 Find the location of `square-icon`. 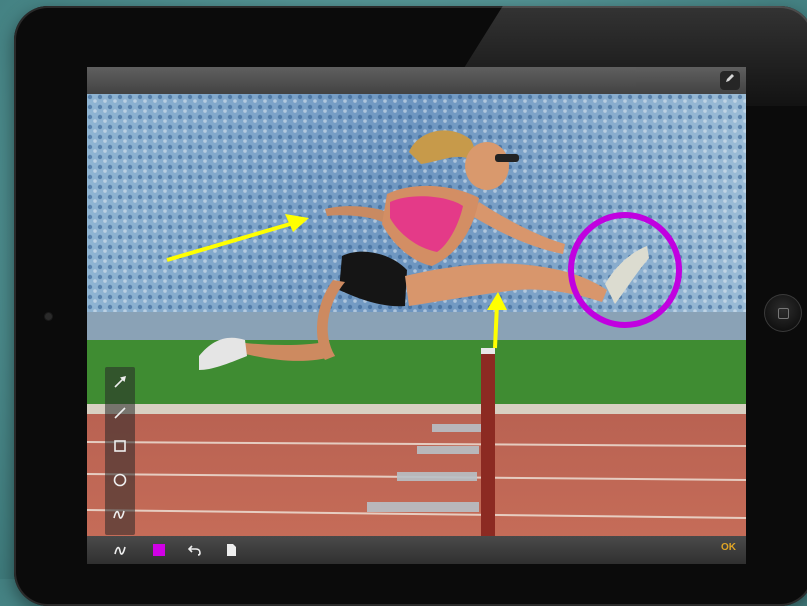

square-icon is located at coordinates (120, 446).